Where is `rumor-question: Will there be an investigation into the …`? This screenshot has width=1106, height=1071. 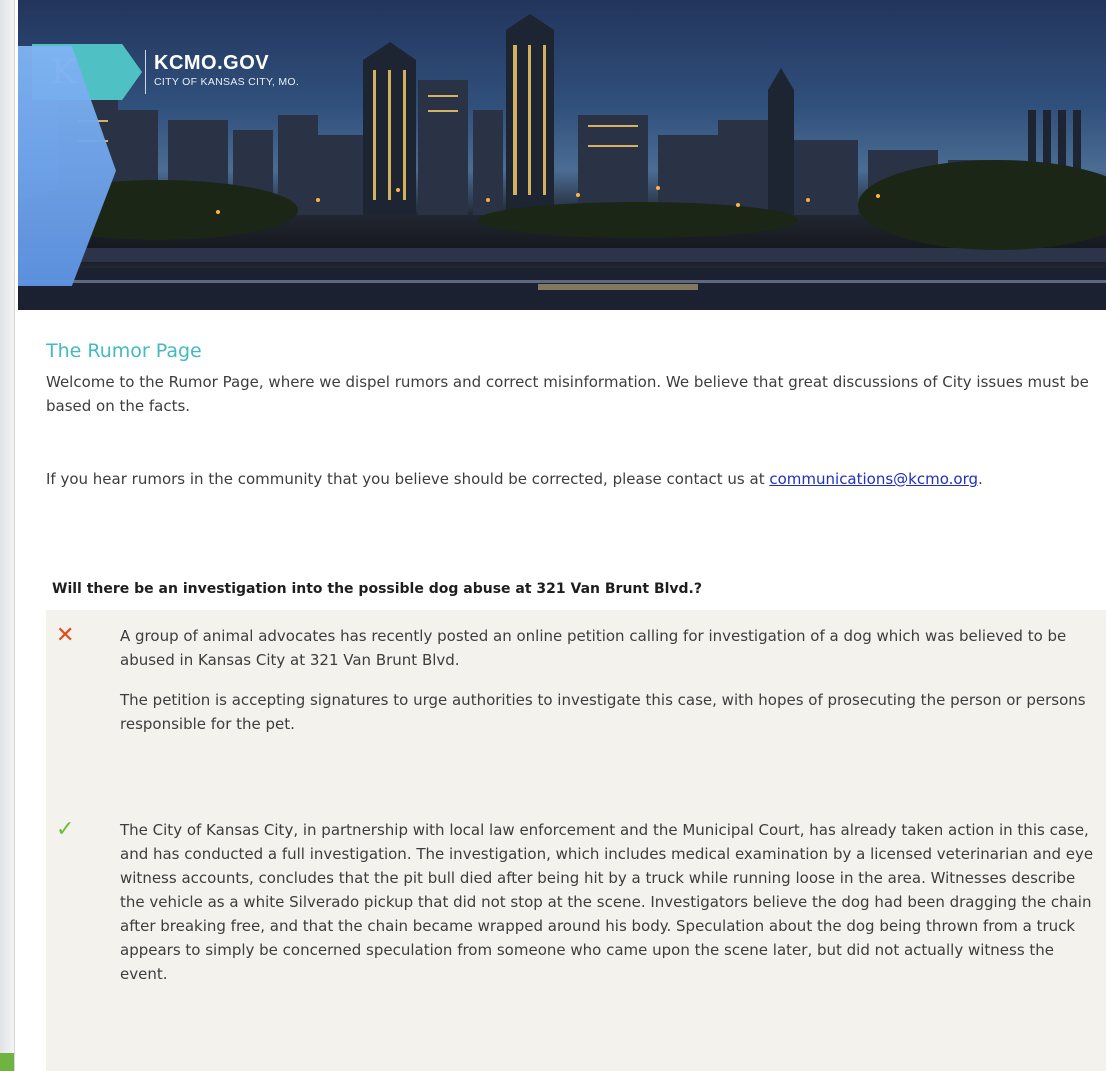 rumor-question: Will there be an investigation into the … is located at coordinates (377, 589).